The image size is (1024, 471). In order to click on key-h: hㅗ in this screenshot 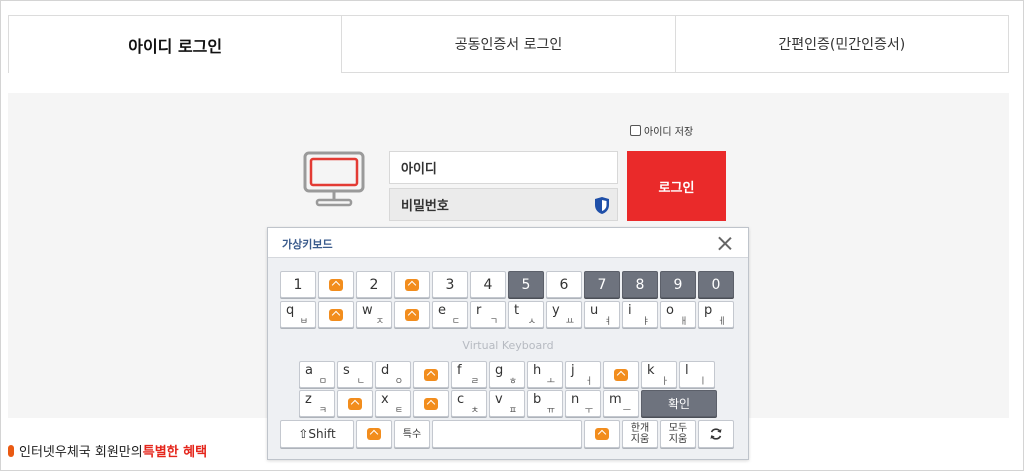, I will do `click(545, 374)`.